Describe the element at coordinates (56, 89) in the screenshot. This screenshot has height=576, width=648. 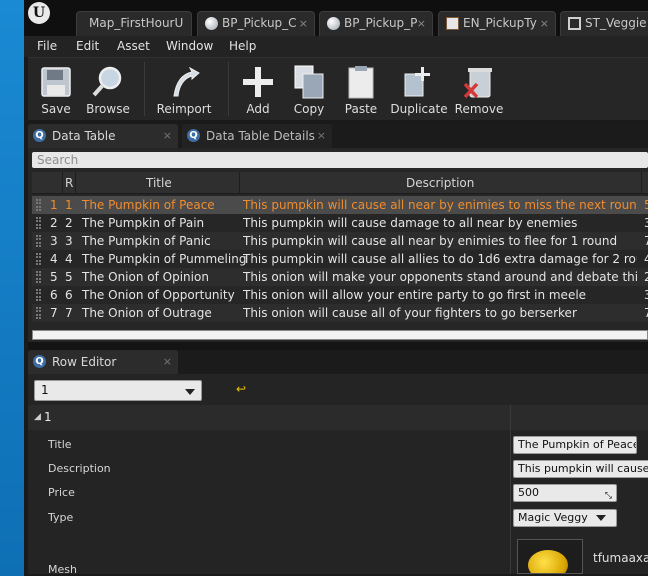
I see `save-button: Save` at that location.